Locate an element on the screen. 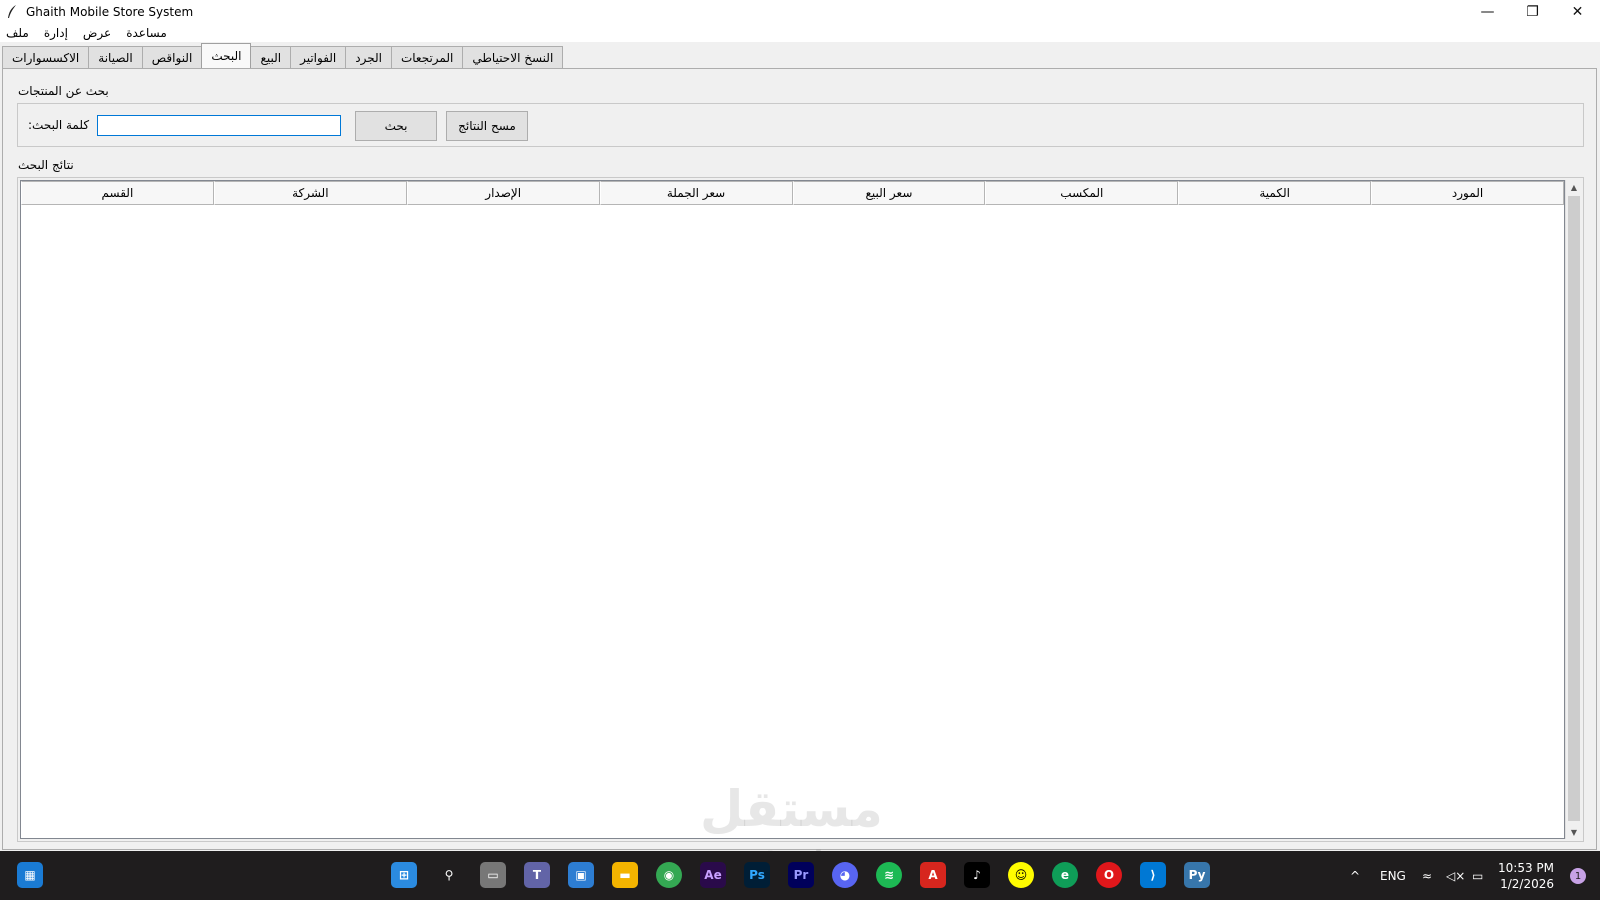  search-button: بحث is located at coordinates (396, 126).